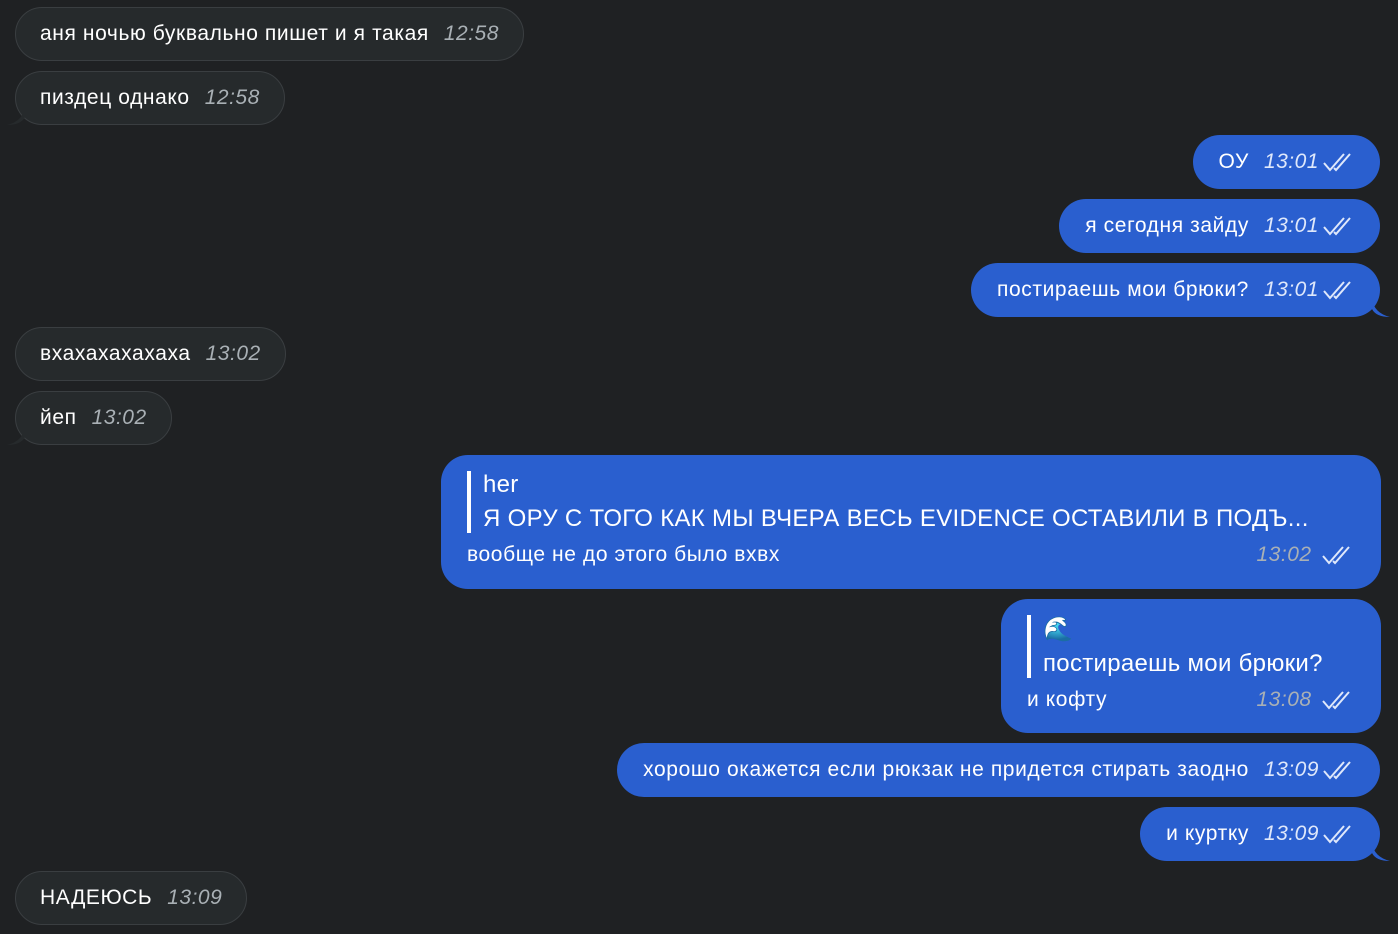 The height and width of the screenshot is (934, 1398). I want to click on message-text: и кофту, so click(1067, 699).